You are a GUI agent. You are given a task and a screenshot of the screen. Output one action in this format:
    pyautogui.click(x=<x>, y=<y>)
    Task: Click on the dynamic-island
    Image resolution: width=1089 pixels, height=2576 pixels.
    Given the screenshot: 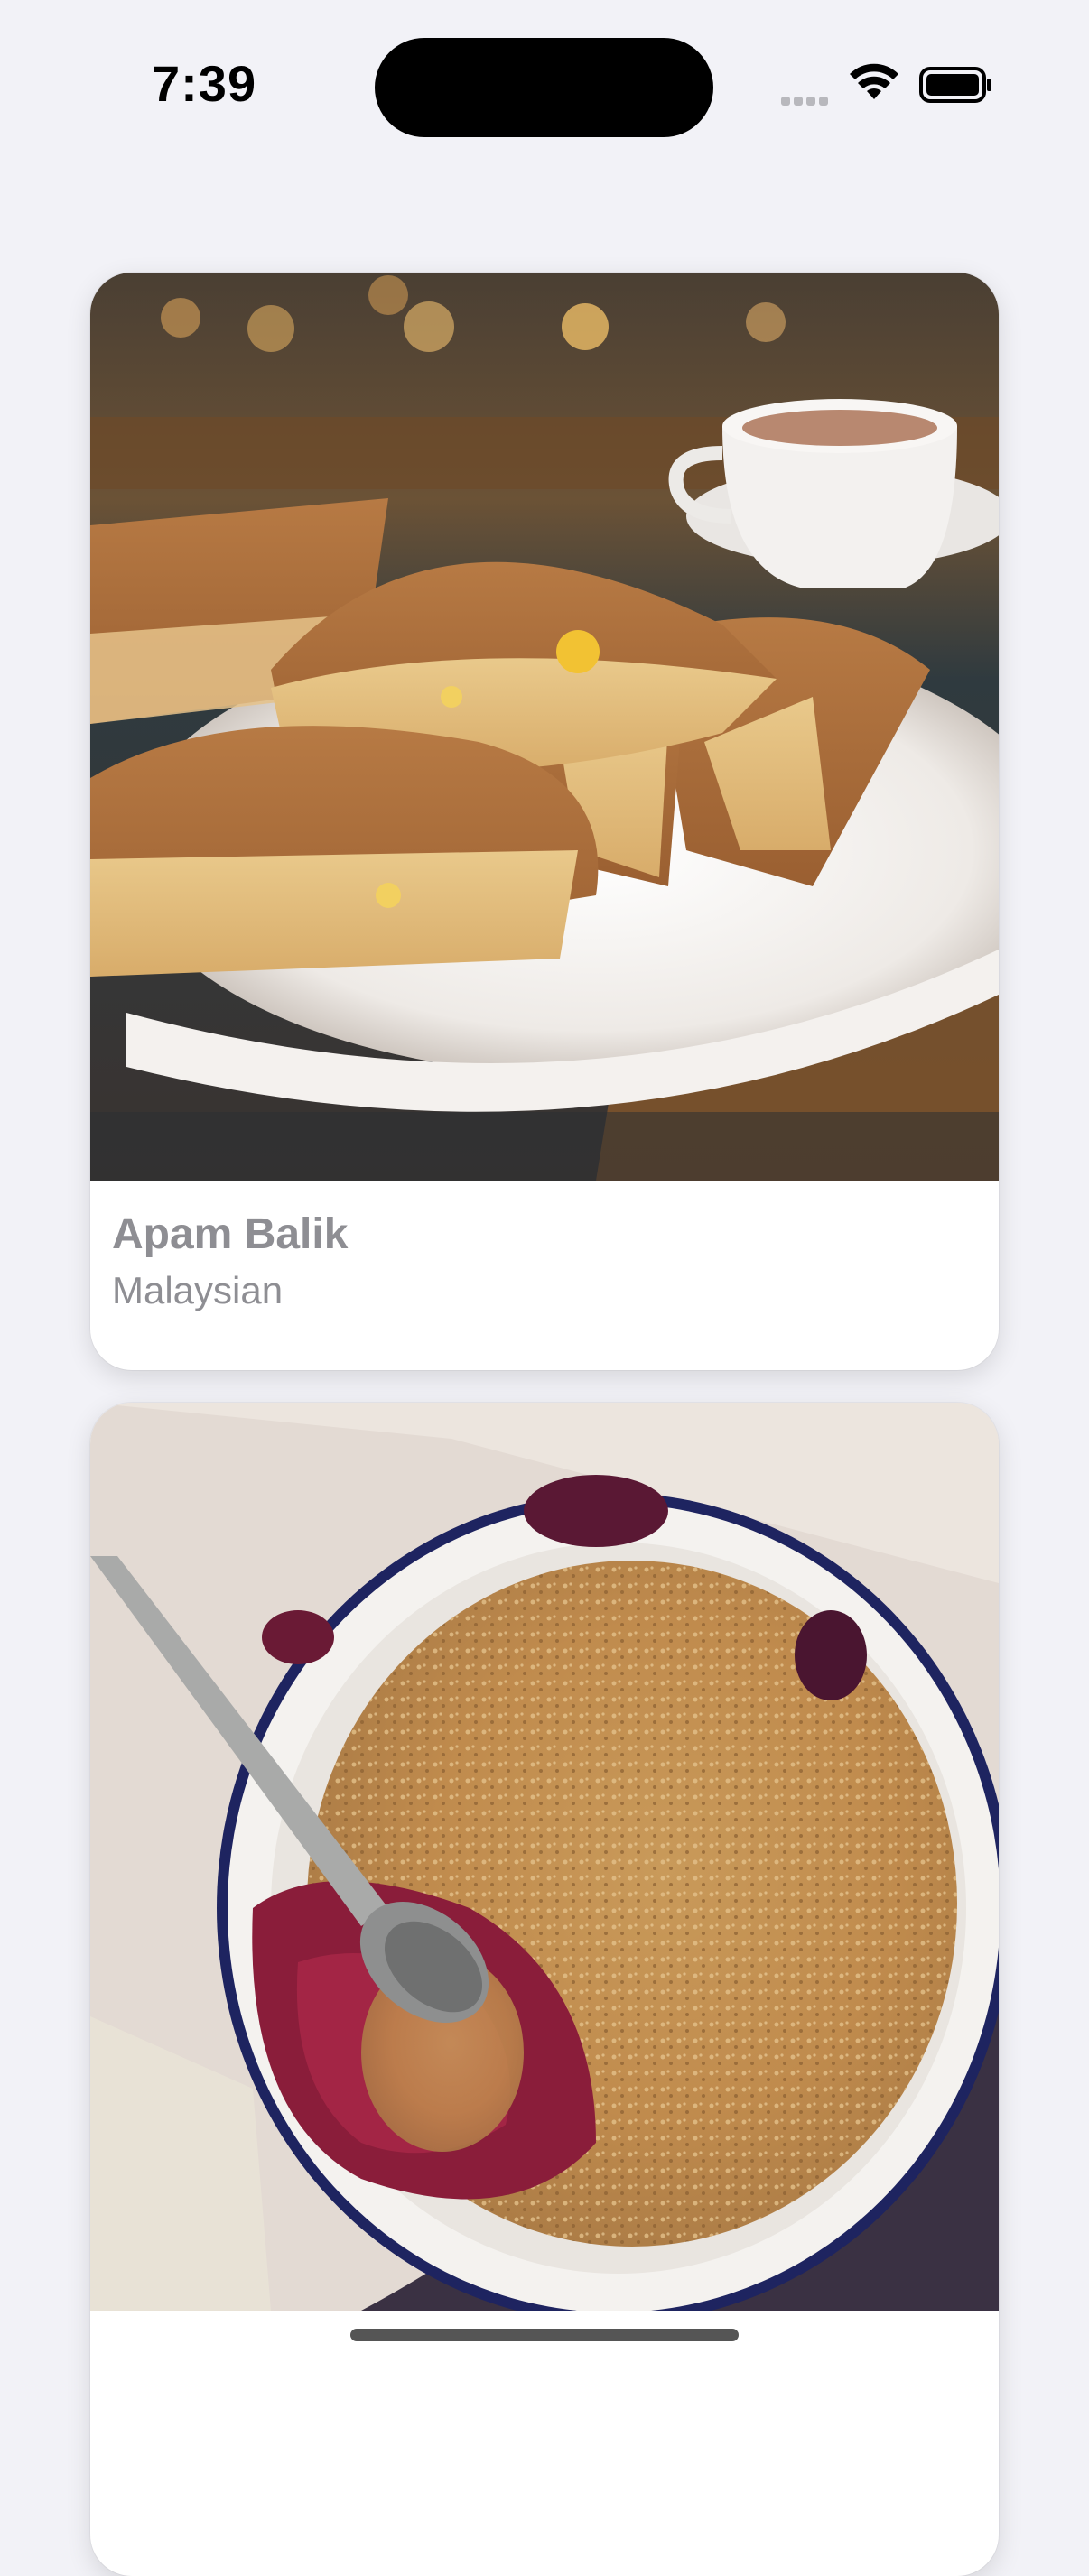 What is the action you would take?
    pyautogui.click(x=544, y=87)
    